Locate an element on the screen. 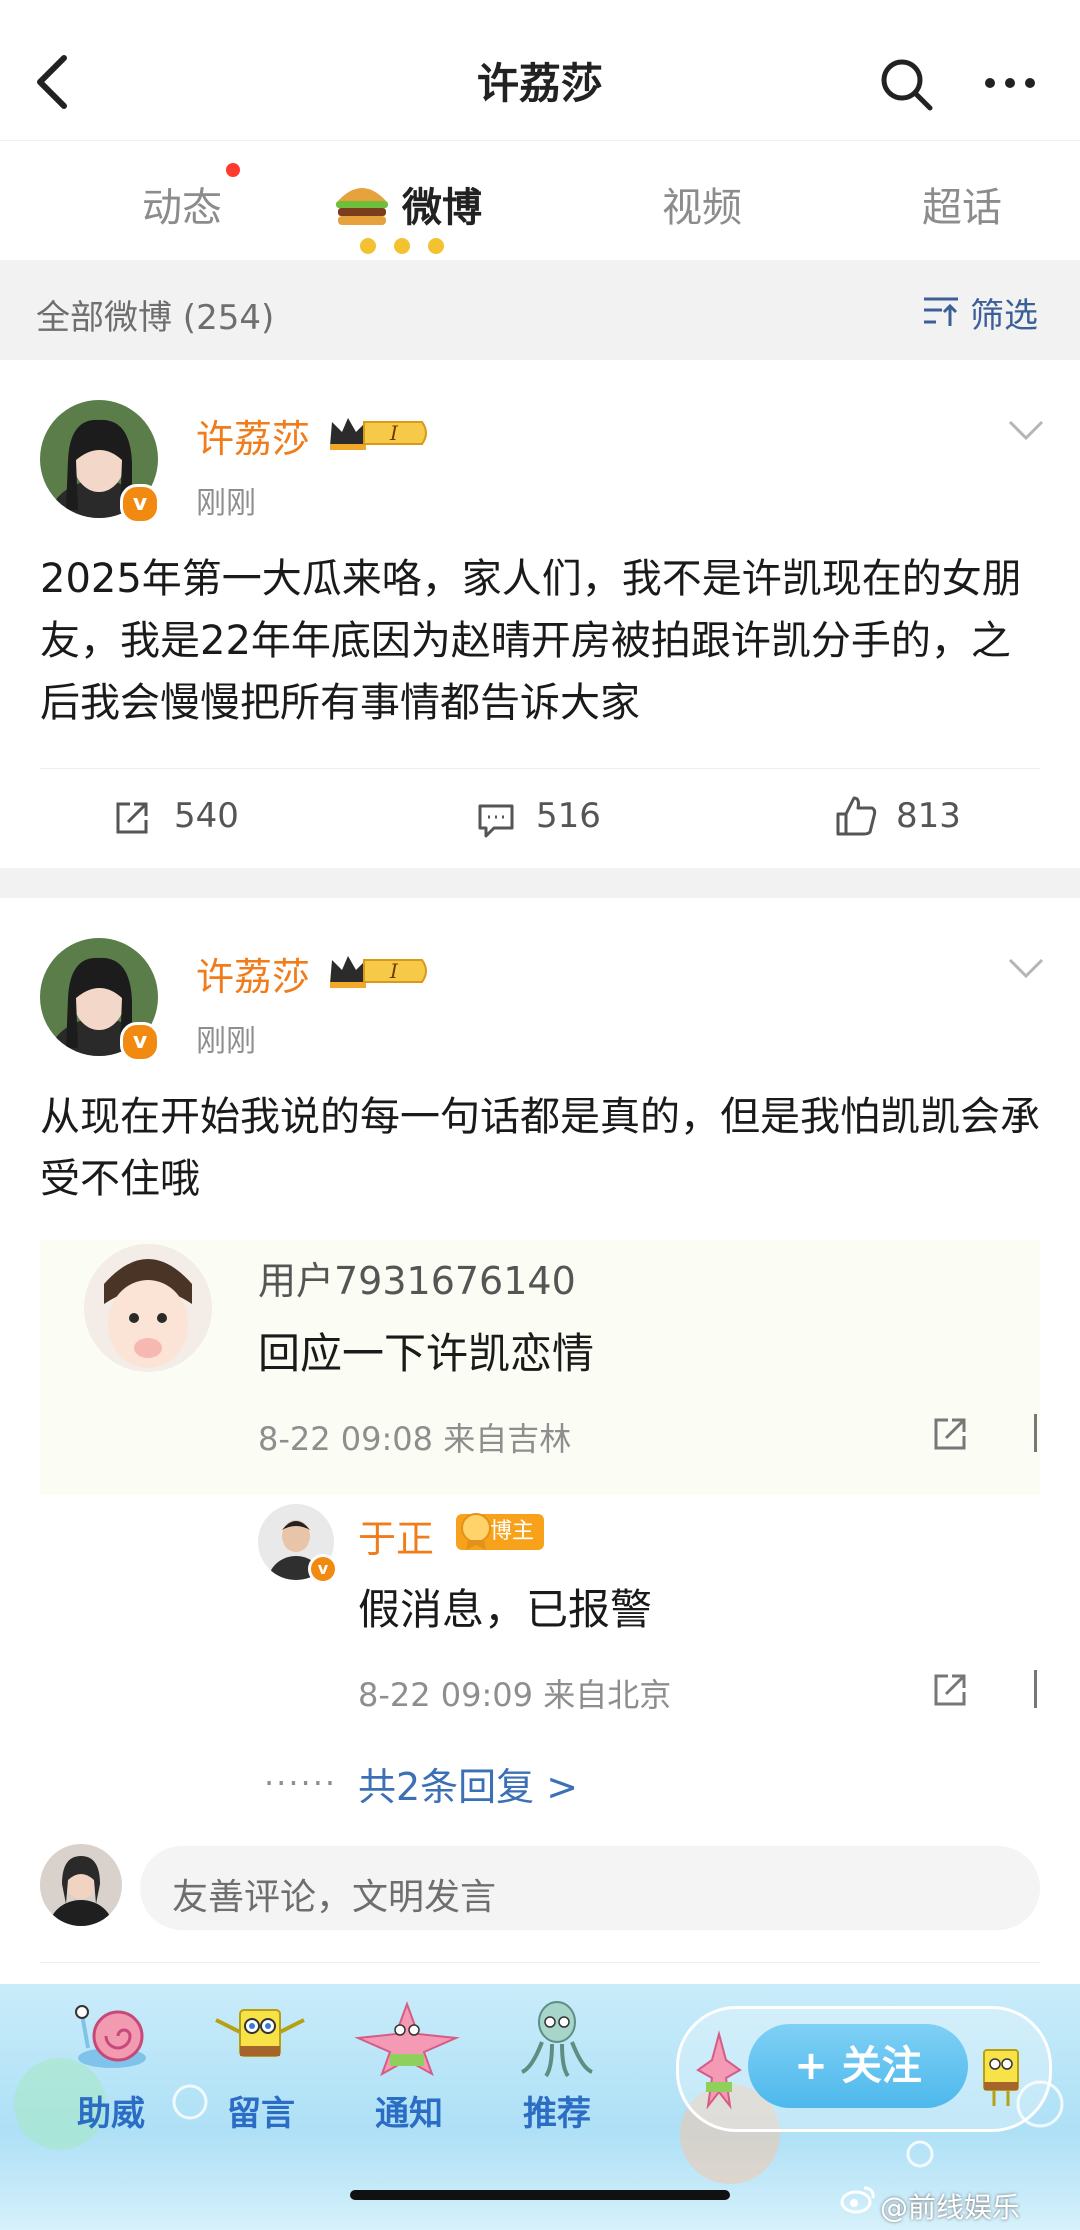  comment-icon is located at coordinates (496, 820).